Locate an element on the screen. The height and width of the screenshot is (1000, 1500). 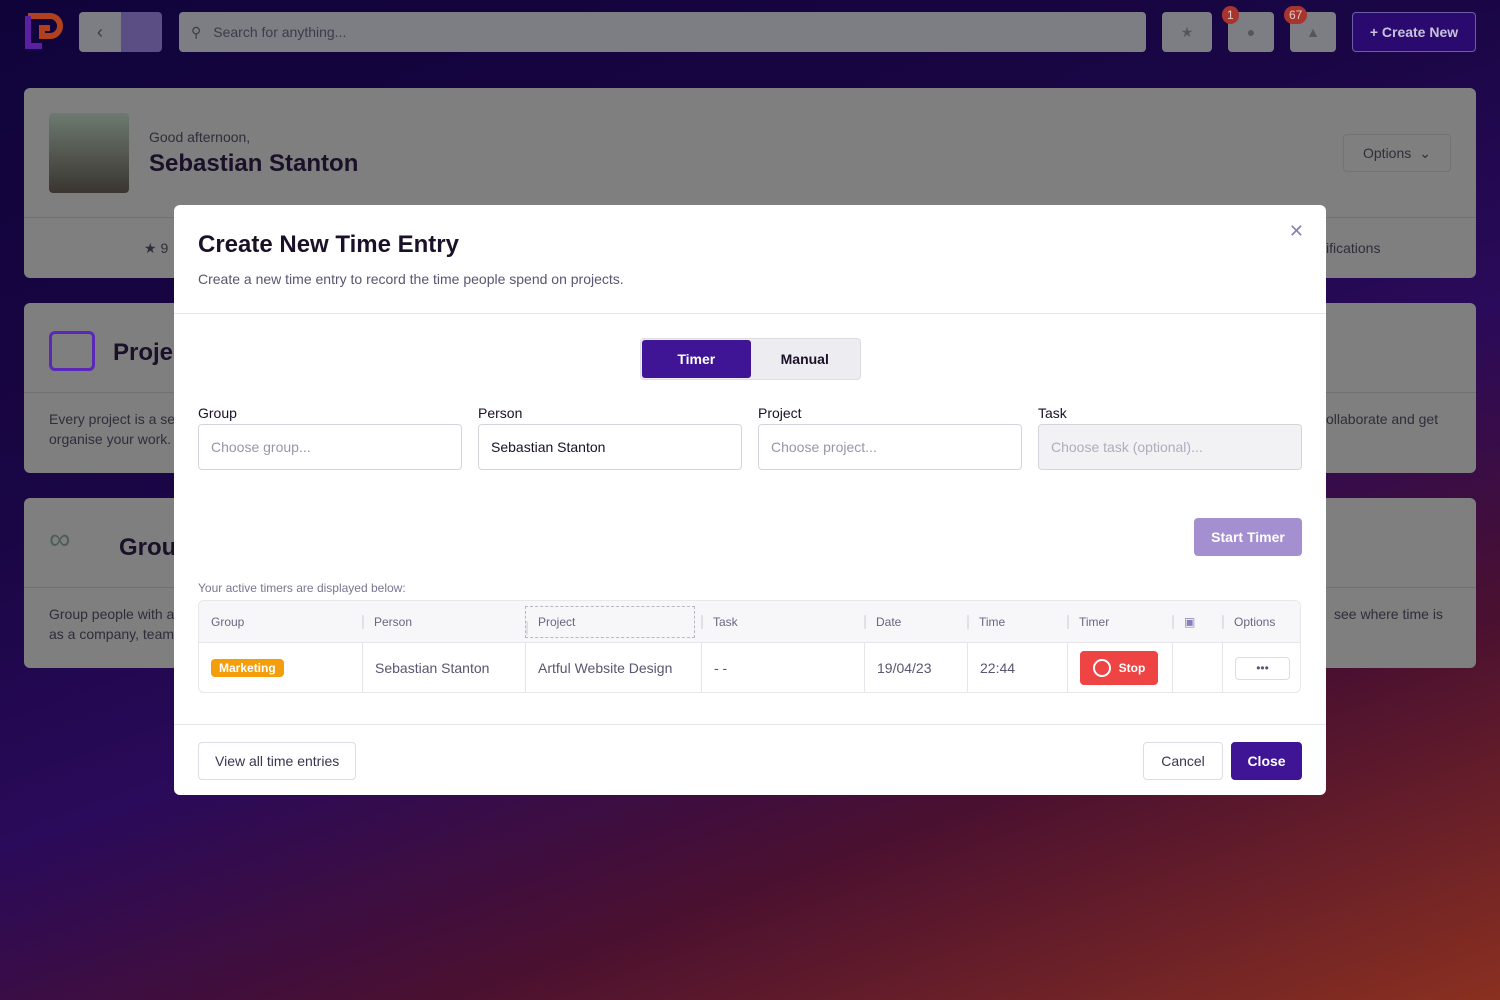
tab-notifications: ifications is located at coordinates (1353, 248).